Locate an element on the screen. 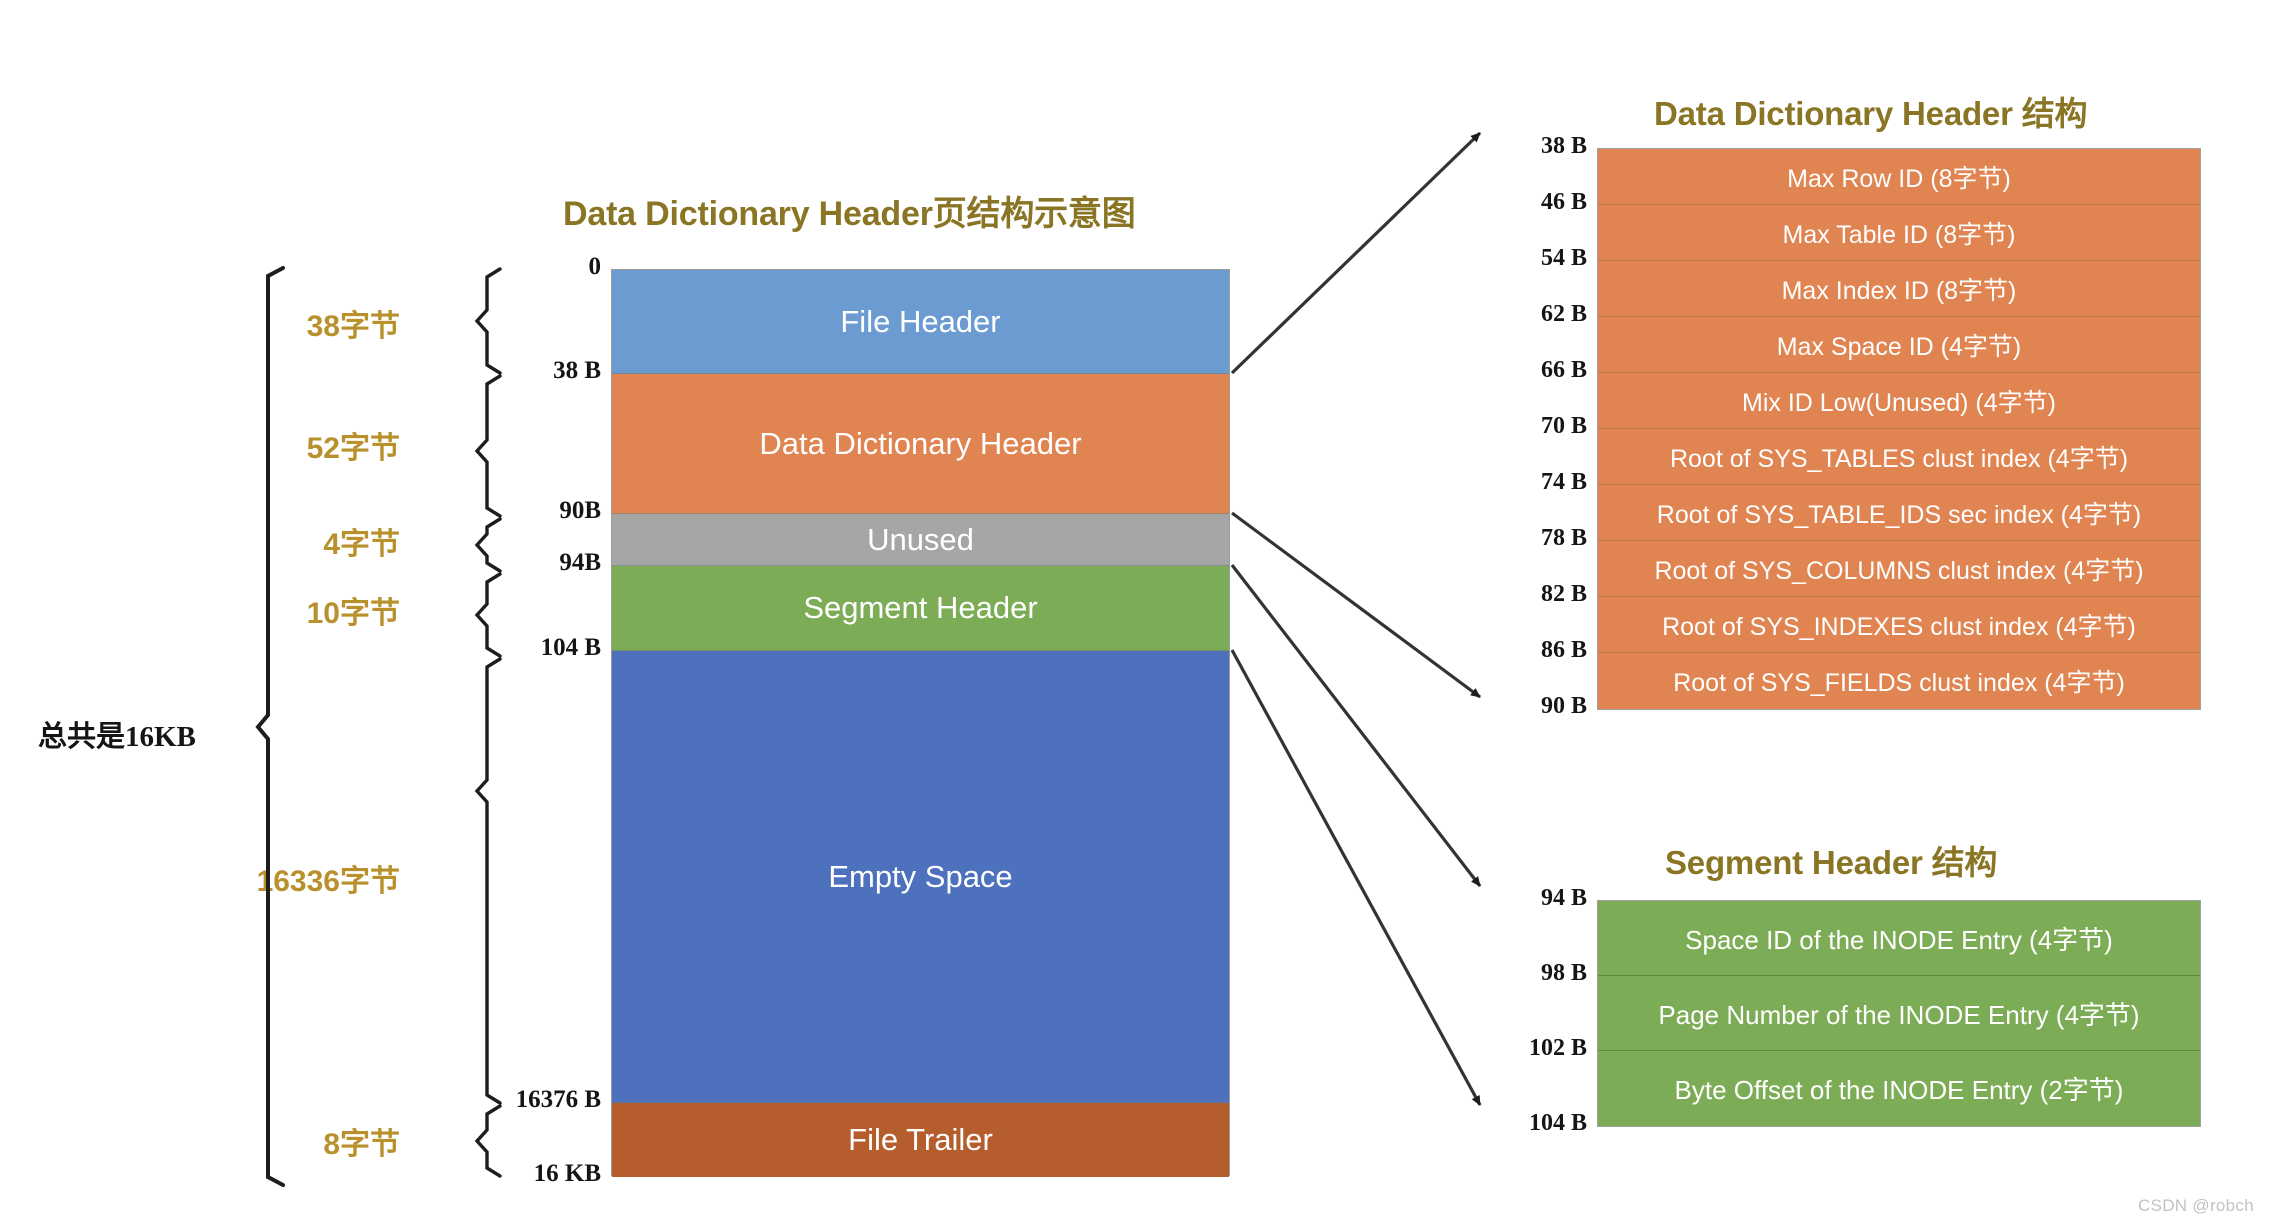 This screenshot has height=1226, width=2274. brace-label: 8字节 is located at coordinates (361, 1144).